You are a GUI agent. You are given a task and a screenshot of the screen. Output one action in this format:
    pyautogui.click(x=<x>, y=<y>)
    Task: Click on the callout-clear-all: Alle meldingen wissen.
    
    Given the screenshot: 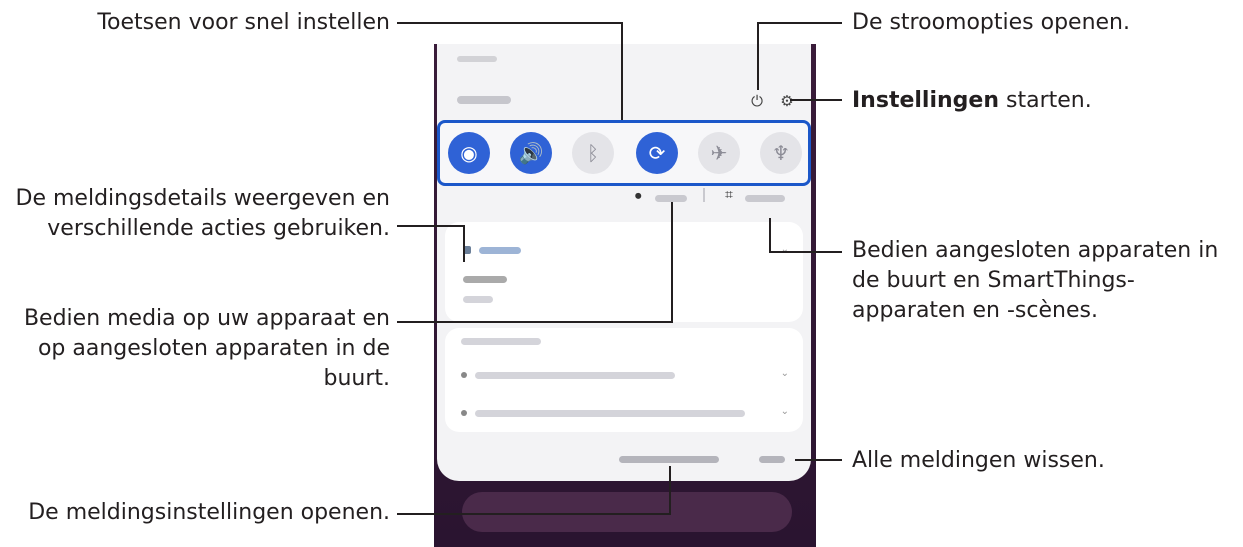 What is the action you would take?
    pyautogui.click(x=978, y=460)
    